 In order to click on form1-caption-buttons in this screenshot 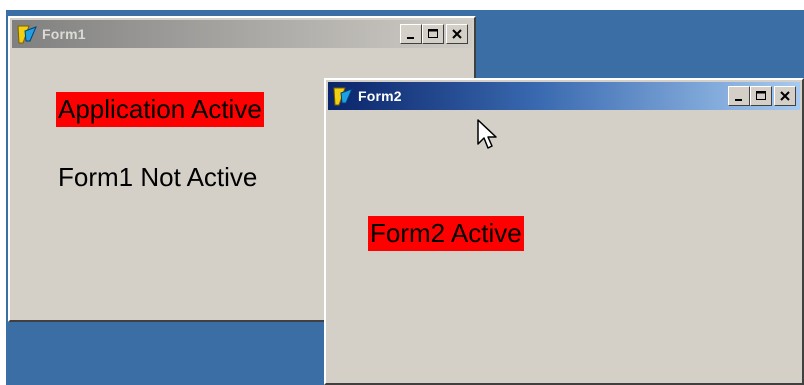, I will do `click(434, 34)`.